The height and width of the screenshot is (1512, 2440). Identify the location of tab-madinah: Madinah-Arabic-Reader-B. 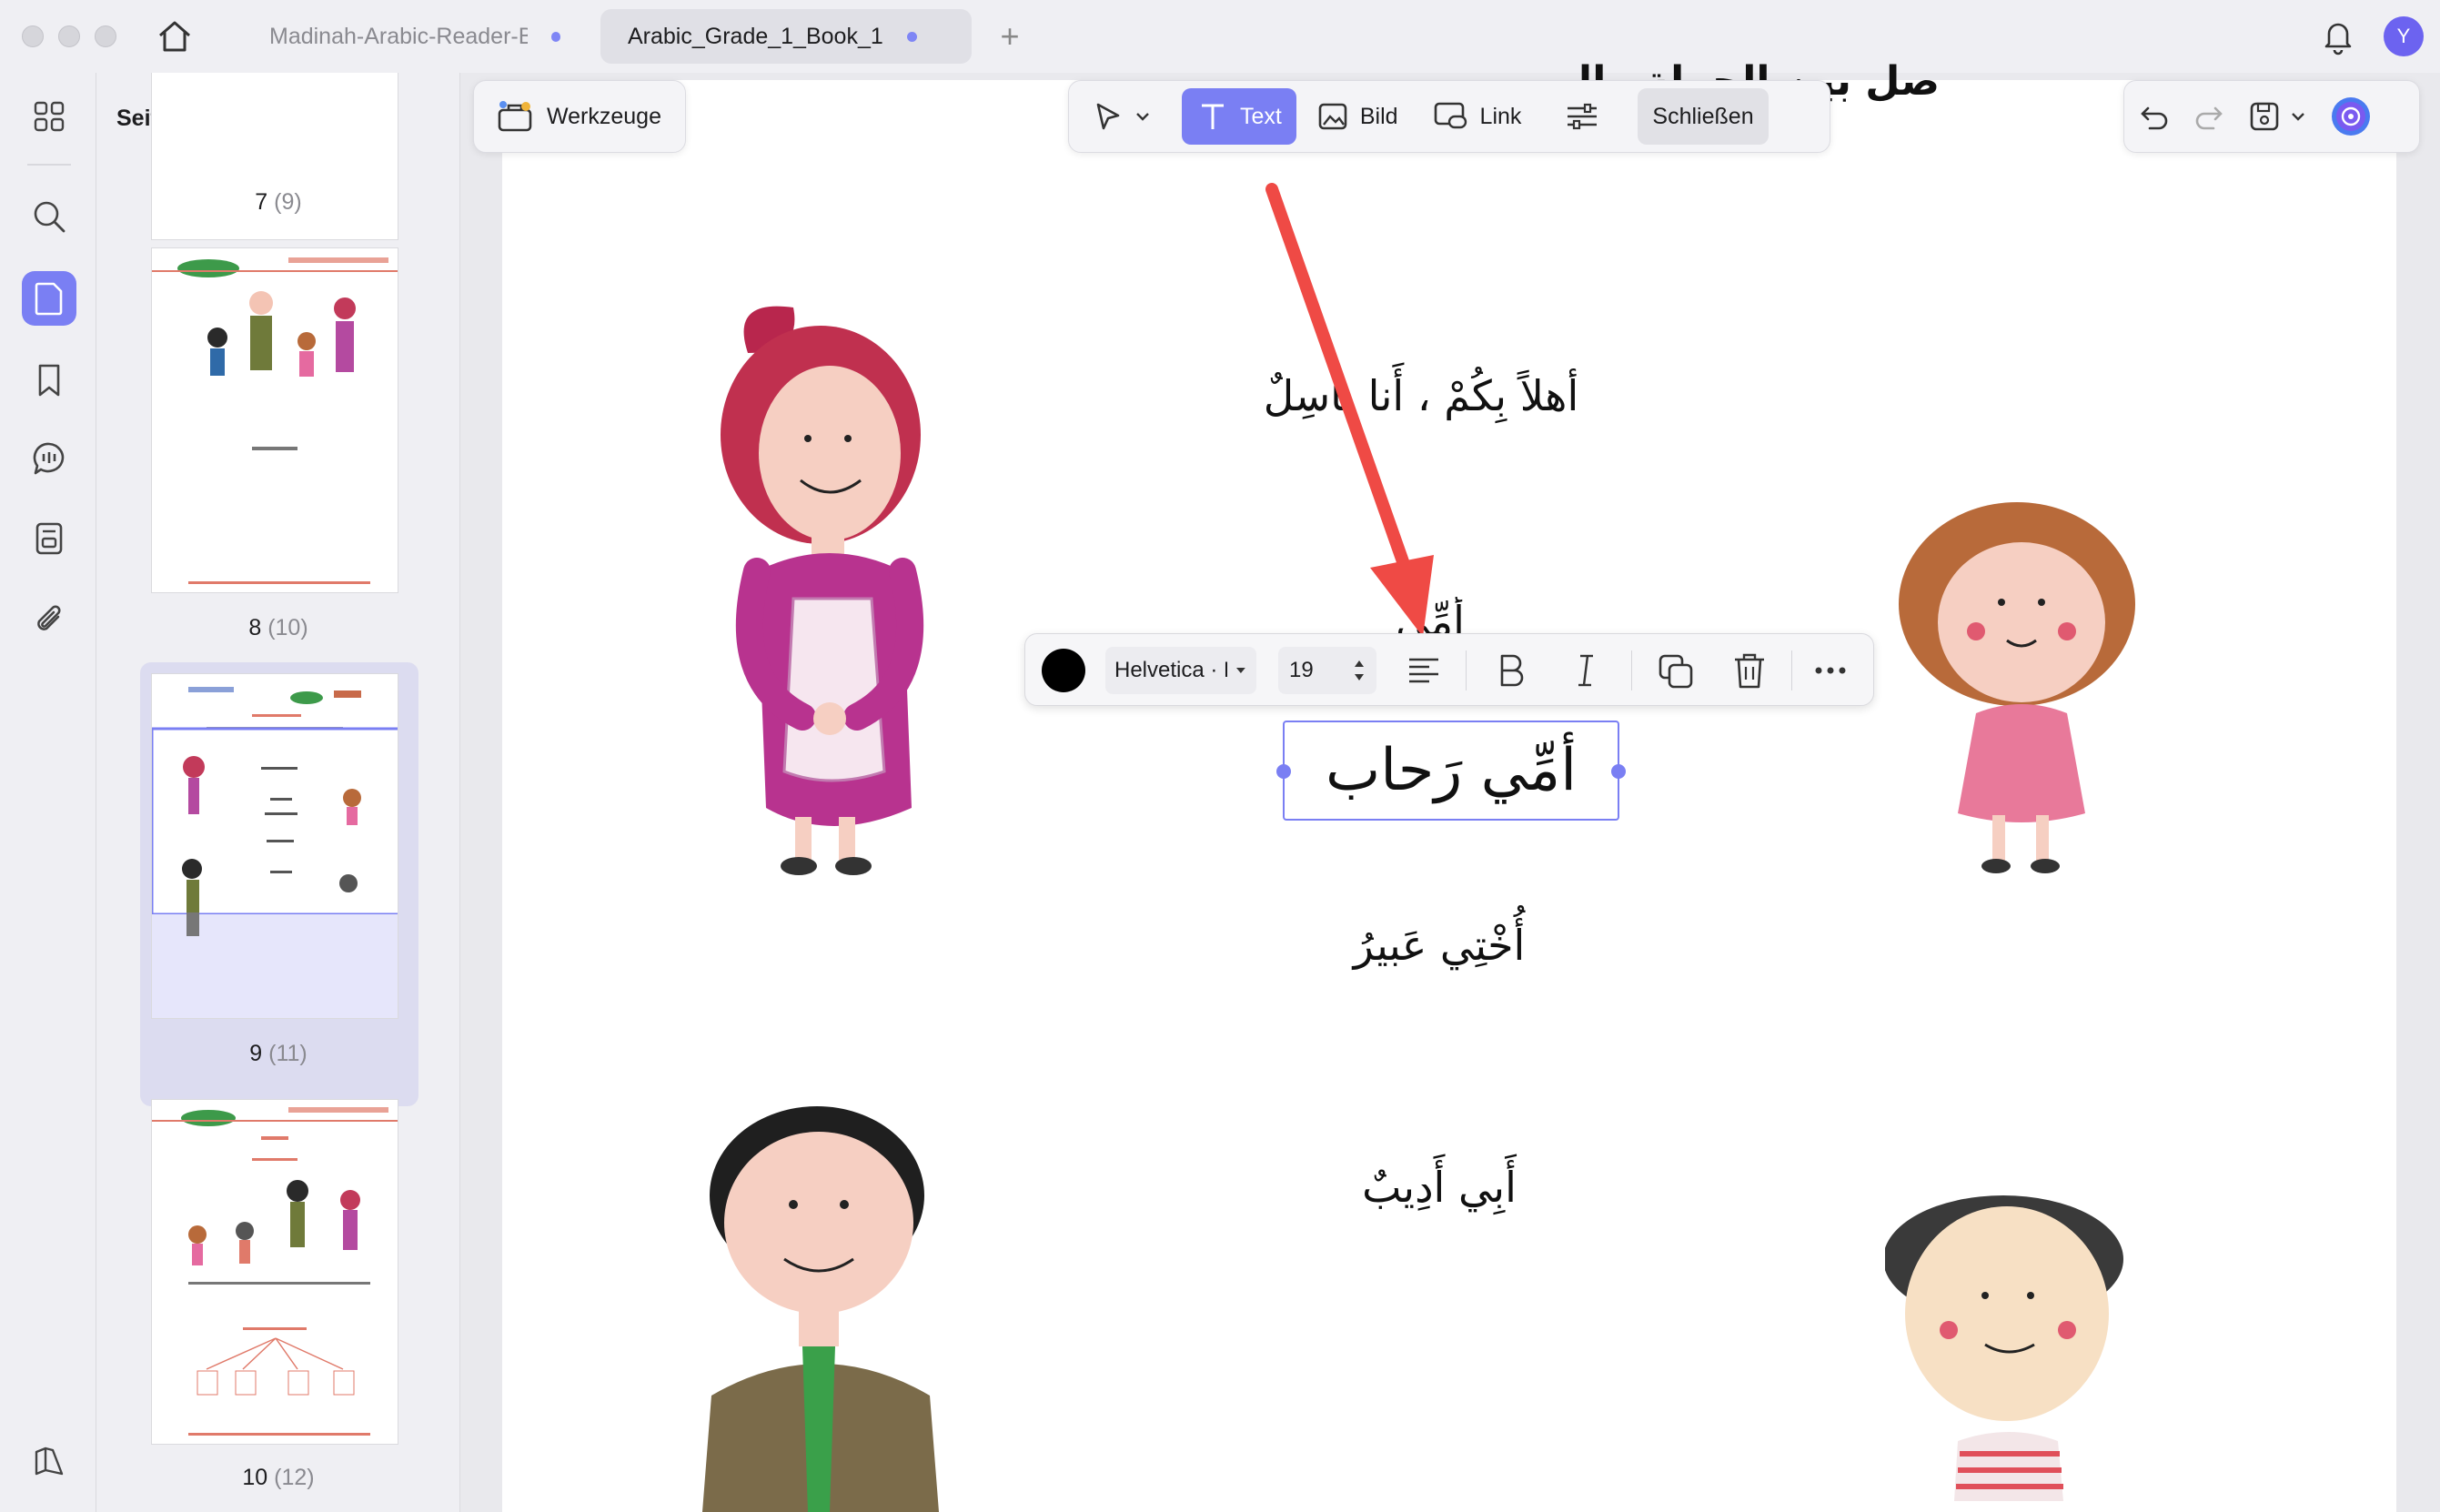
(415, 36).